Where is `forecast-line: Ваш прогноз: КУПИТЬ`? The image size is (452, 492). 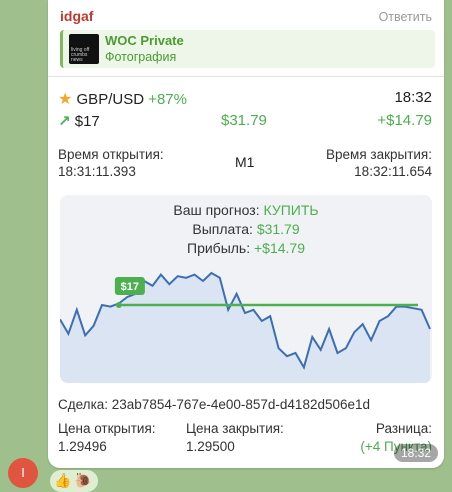
forecast-line: Ваш прогноз: КУПИТЬ is located at coordinates (246, 210).